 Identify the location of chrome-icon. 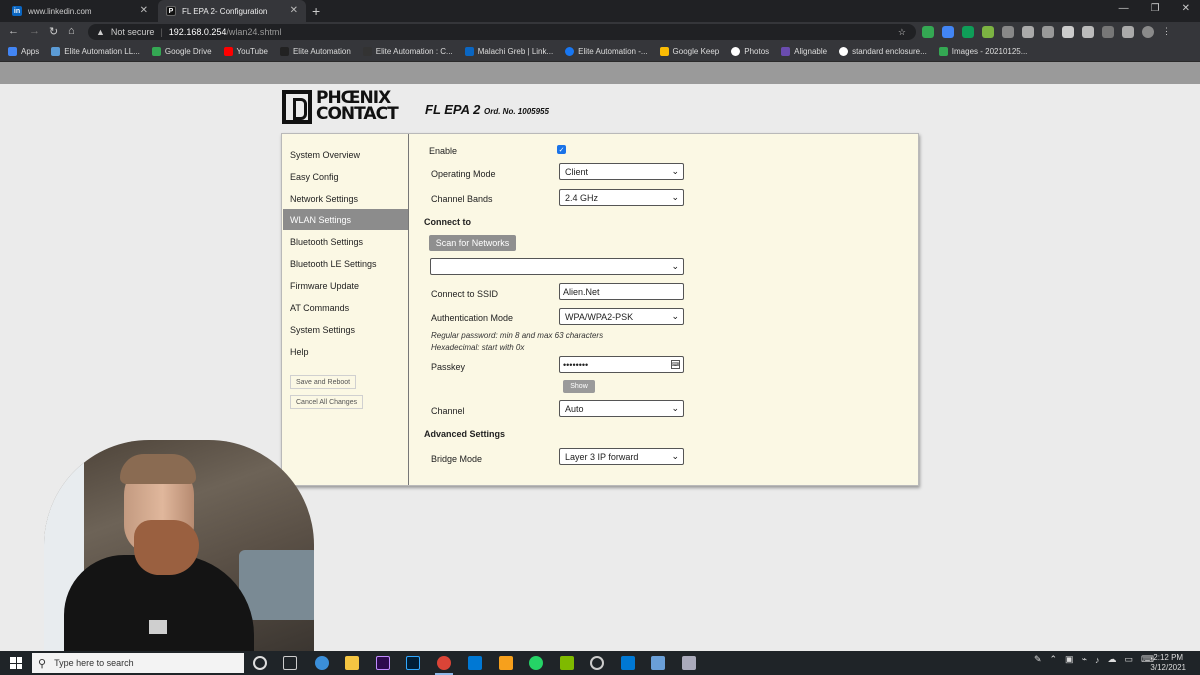
(444, 663).